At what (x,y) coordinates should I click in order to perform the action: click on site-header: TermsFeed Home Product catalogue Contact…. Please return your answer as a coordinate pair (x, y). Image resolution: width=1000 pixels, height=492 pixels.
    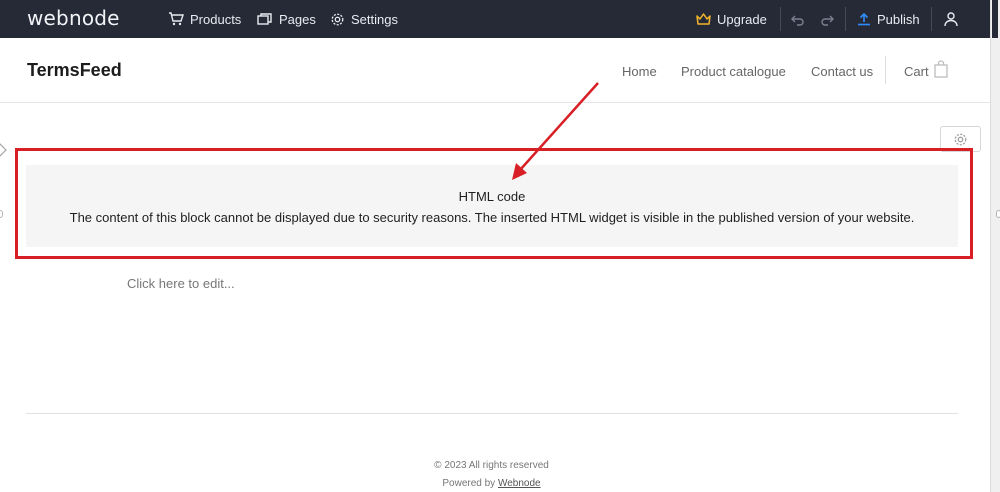
    Looking at the image, I should click on (495, 70).